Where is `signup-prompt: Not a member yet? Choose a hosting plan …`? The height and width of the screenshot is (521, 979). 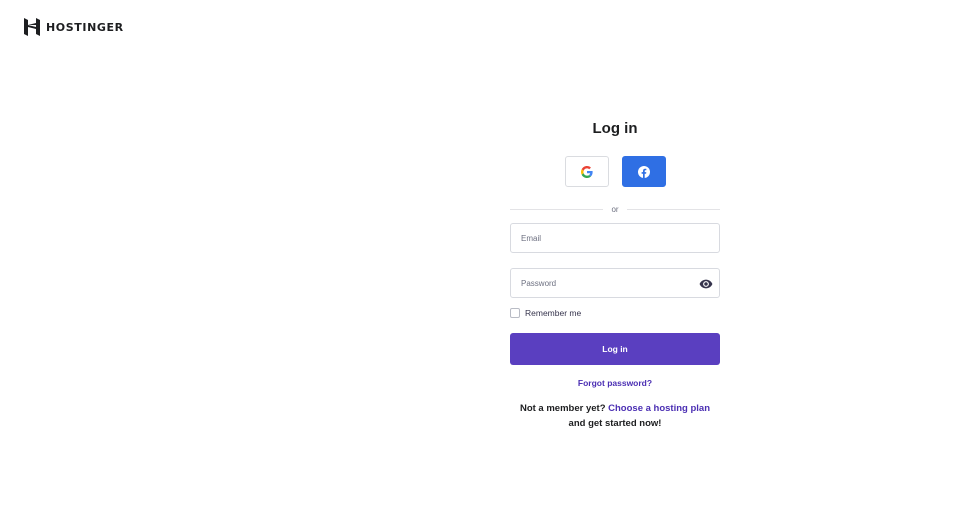 signup-prompt: Not a member yet? Choose a hosting plan … is located at coordinates (615, 416).